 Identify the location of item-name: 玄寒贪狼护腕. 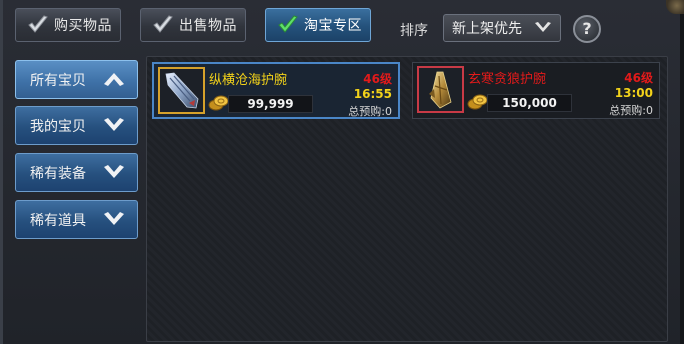
(507, 79).